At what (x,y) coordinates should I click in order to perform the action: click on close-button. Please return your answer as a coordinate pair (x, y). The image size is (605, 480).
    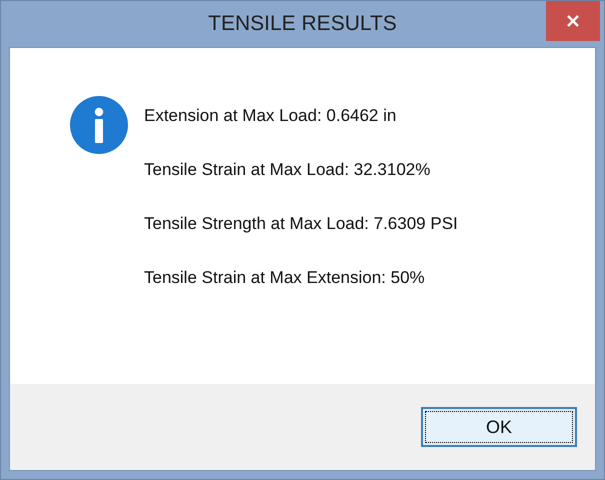
    Looking at the image, I should click on (573, 21).